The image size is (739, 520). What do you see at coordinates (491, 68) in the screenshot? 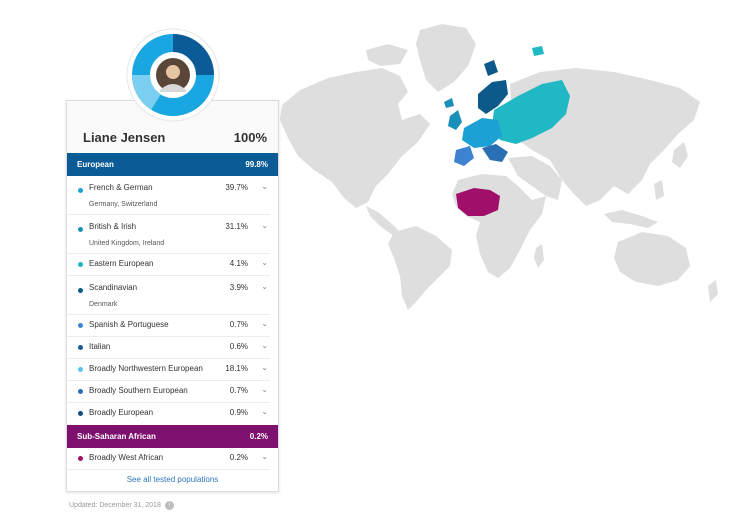
I see `map-nordic-north` at bounding box center [491, 68].